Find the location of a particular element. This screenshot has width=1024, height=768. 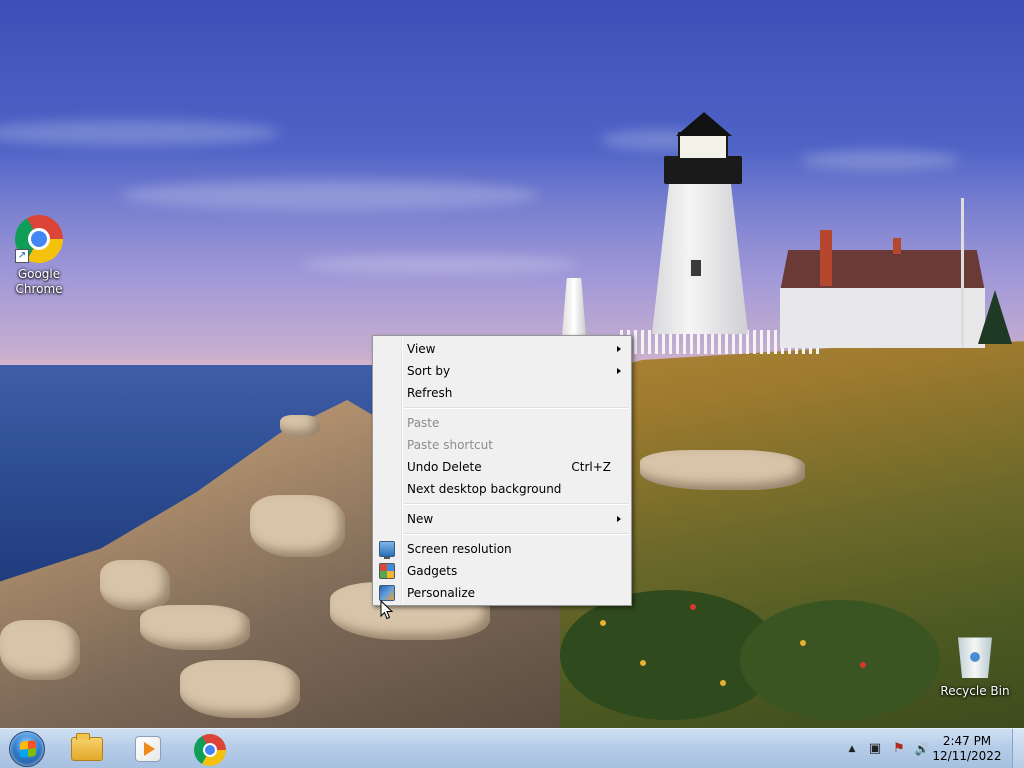

menu-item-label: New is located at coordinates (420, 519).